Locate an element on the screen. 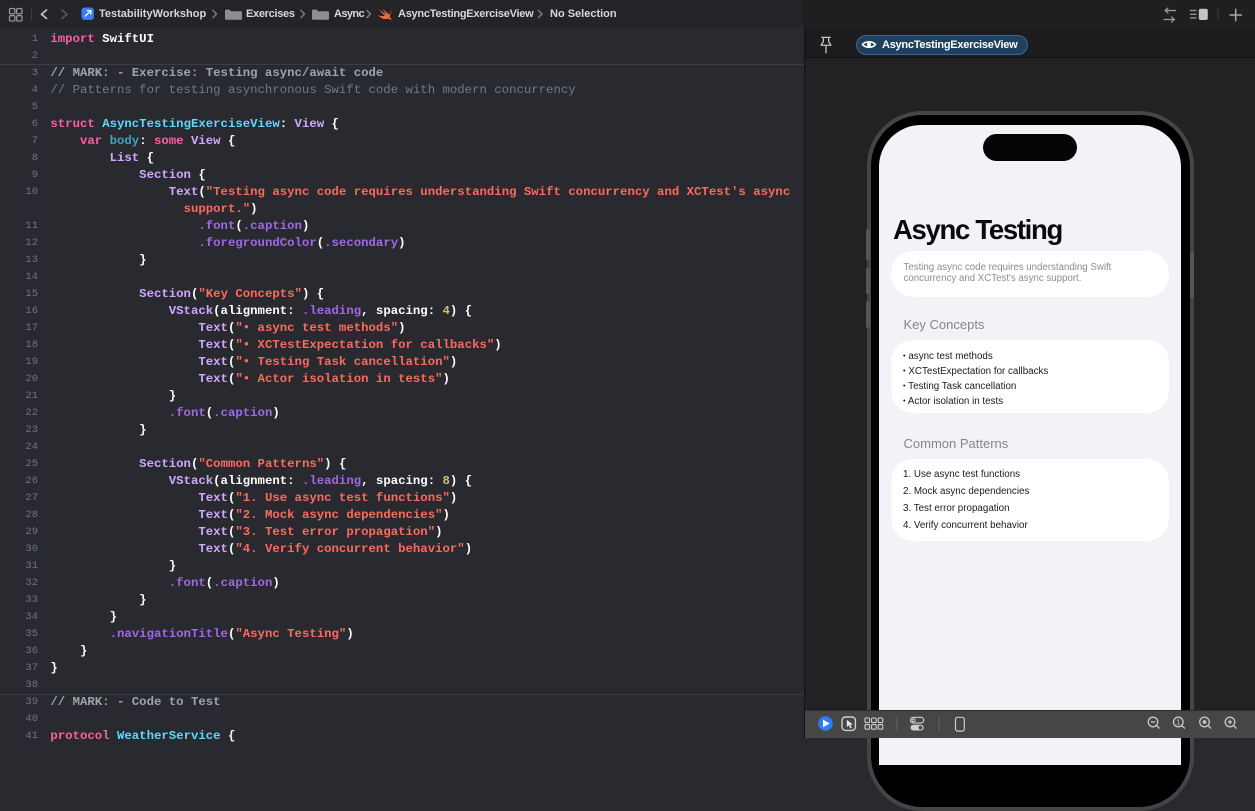 The width and height of the screenshot is (1255, 811). svg-text: 1 is located at coordinates (1178, 722).